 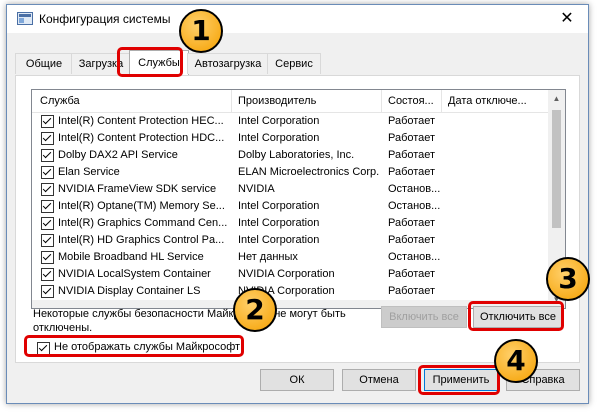 I want to click on scroll-thumb, so click(x=556, y=169).